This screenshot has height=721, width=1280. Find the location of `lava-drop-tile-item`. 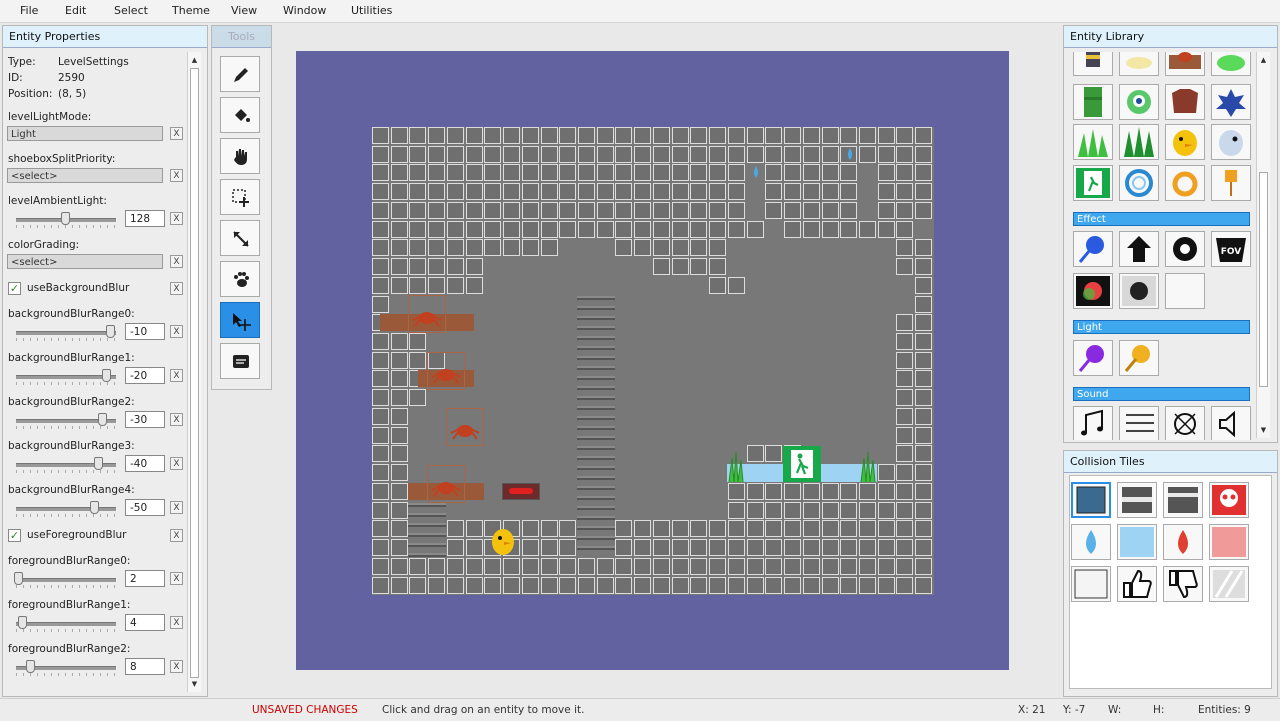

lava-drop-tile-item is located at coordinates (1183, 542).